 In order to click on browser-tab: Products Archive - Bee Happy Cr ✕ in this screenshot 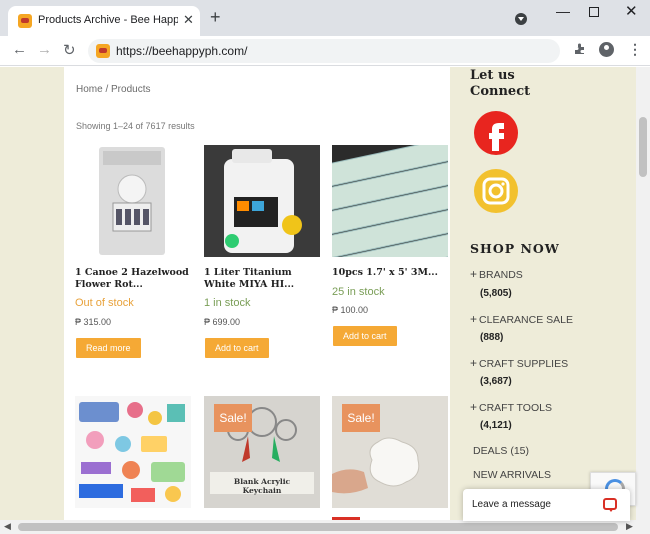, I will do `click(104, 21)`.